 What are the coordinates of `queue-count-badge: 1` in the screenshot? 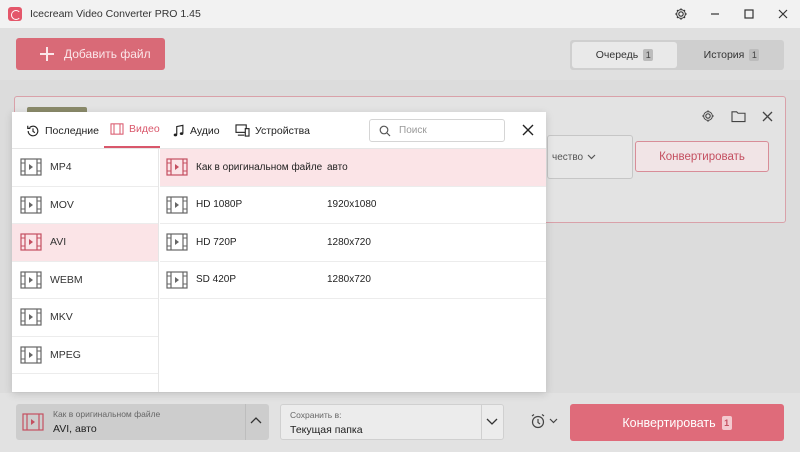 It's located at (648, 55).